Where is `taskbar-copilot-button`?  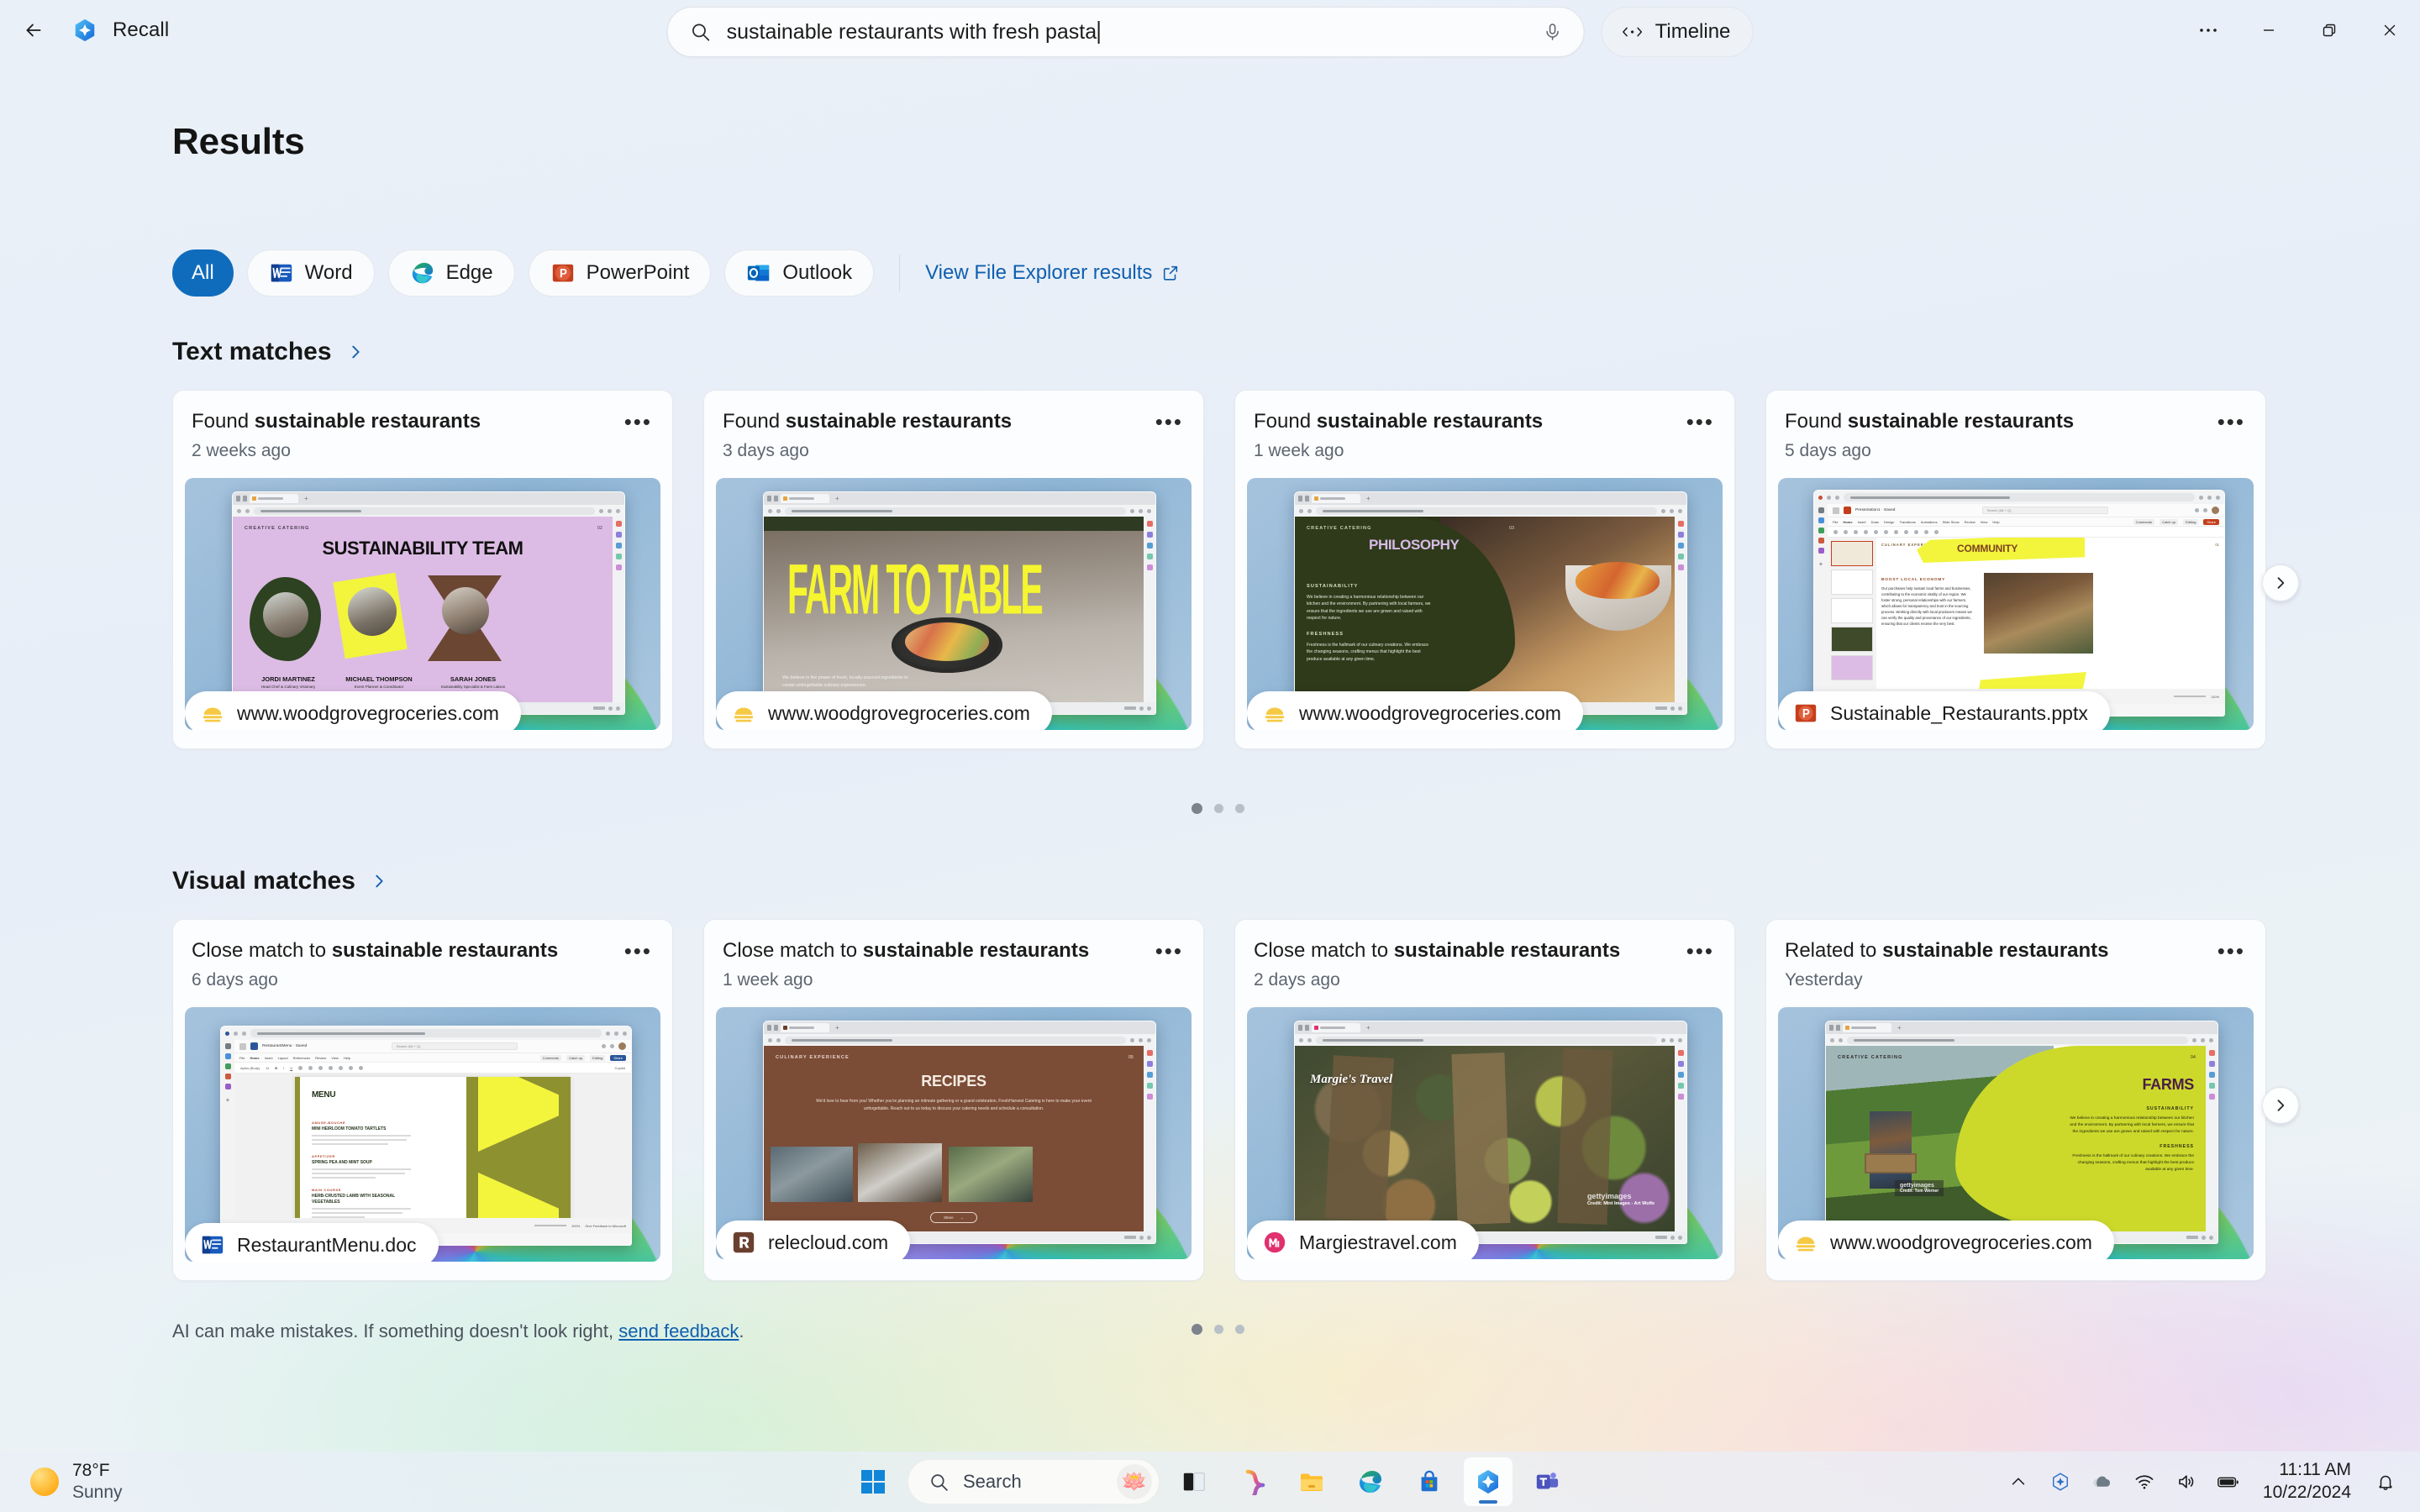
taskbar-copilot-button is located at coordinates (1253, 1481).